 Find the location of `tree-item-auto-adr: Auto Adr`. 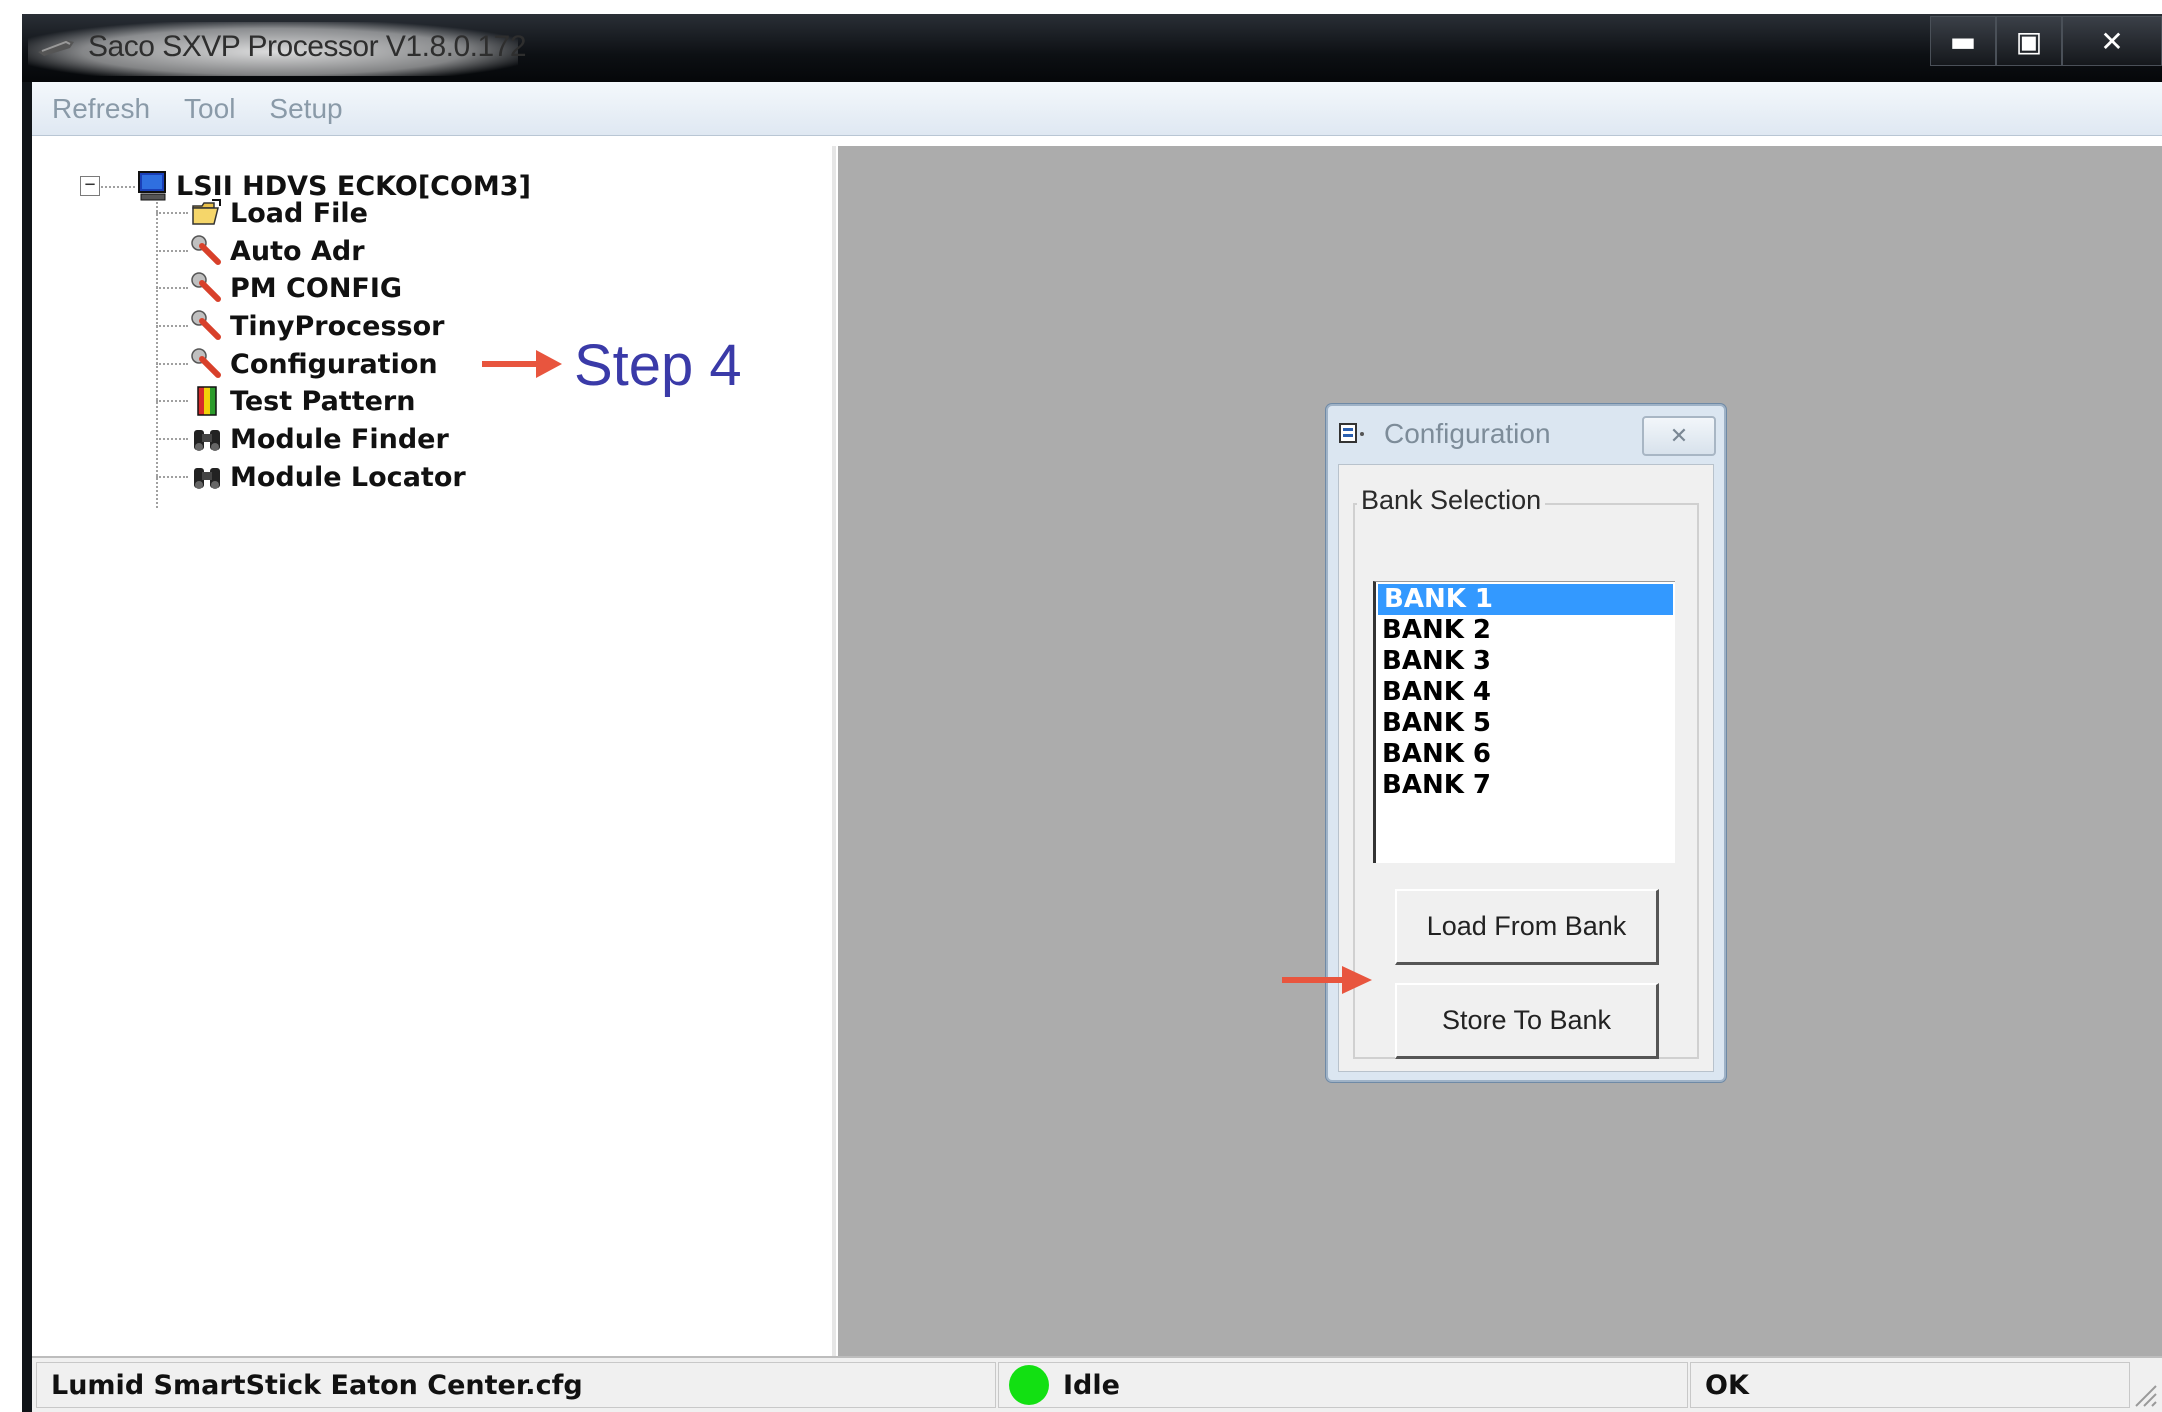

tree-item-auto-adr: Auto Adr is located at coordinates (277, 251).